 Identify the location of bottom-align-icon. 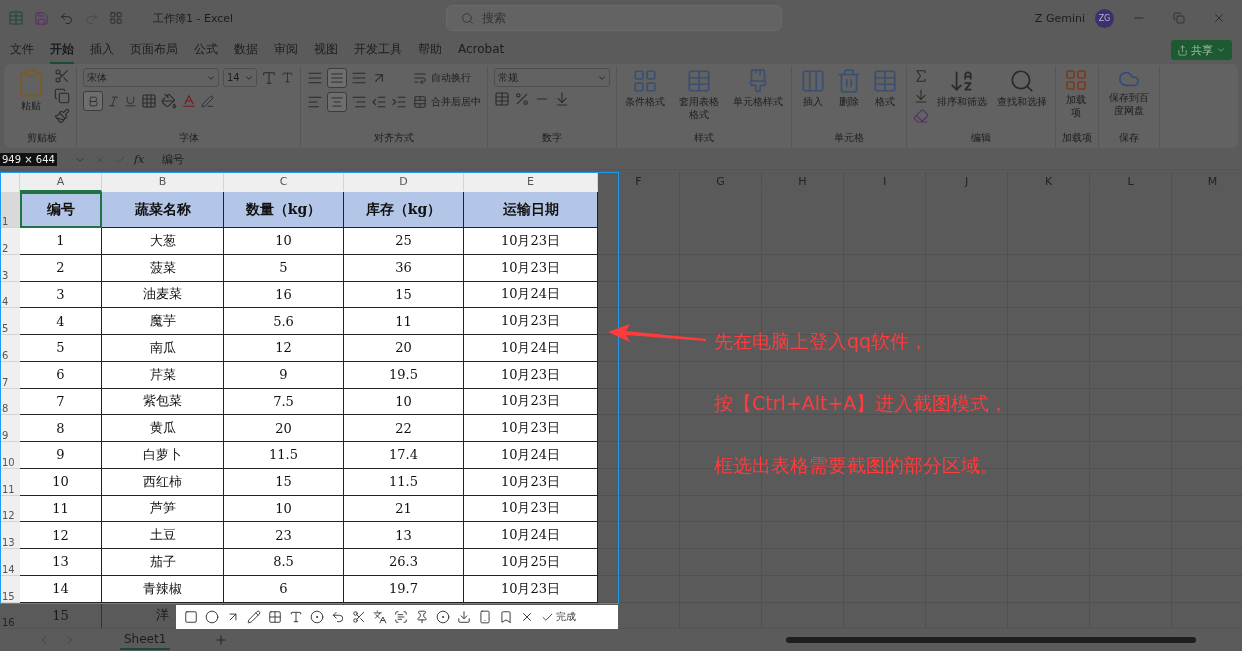
(359, 78).